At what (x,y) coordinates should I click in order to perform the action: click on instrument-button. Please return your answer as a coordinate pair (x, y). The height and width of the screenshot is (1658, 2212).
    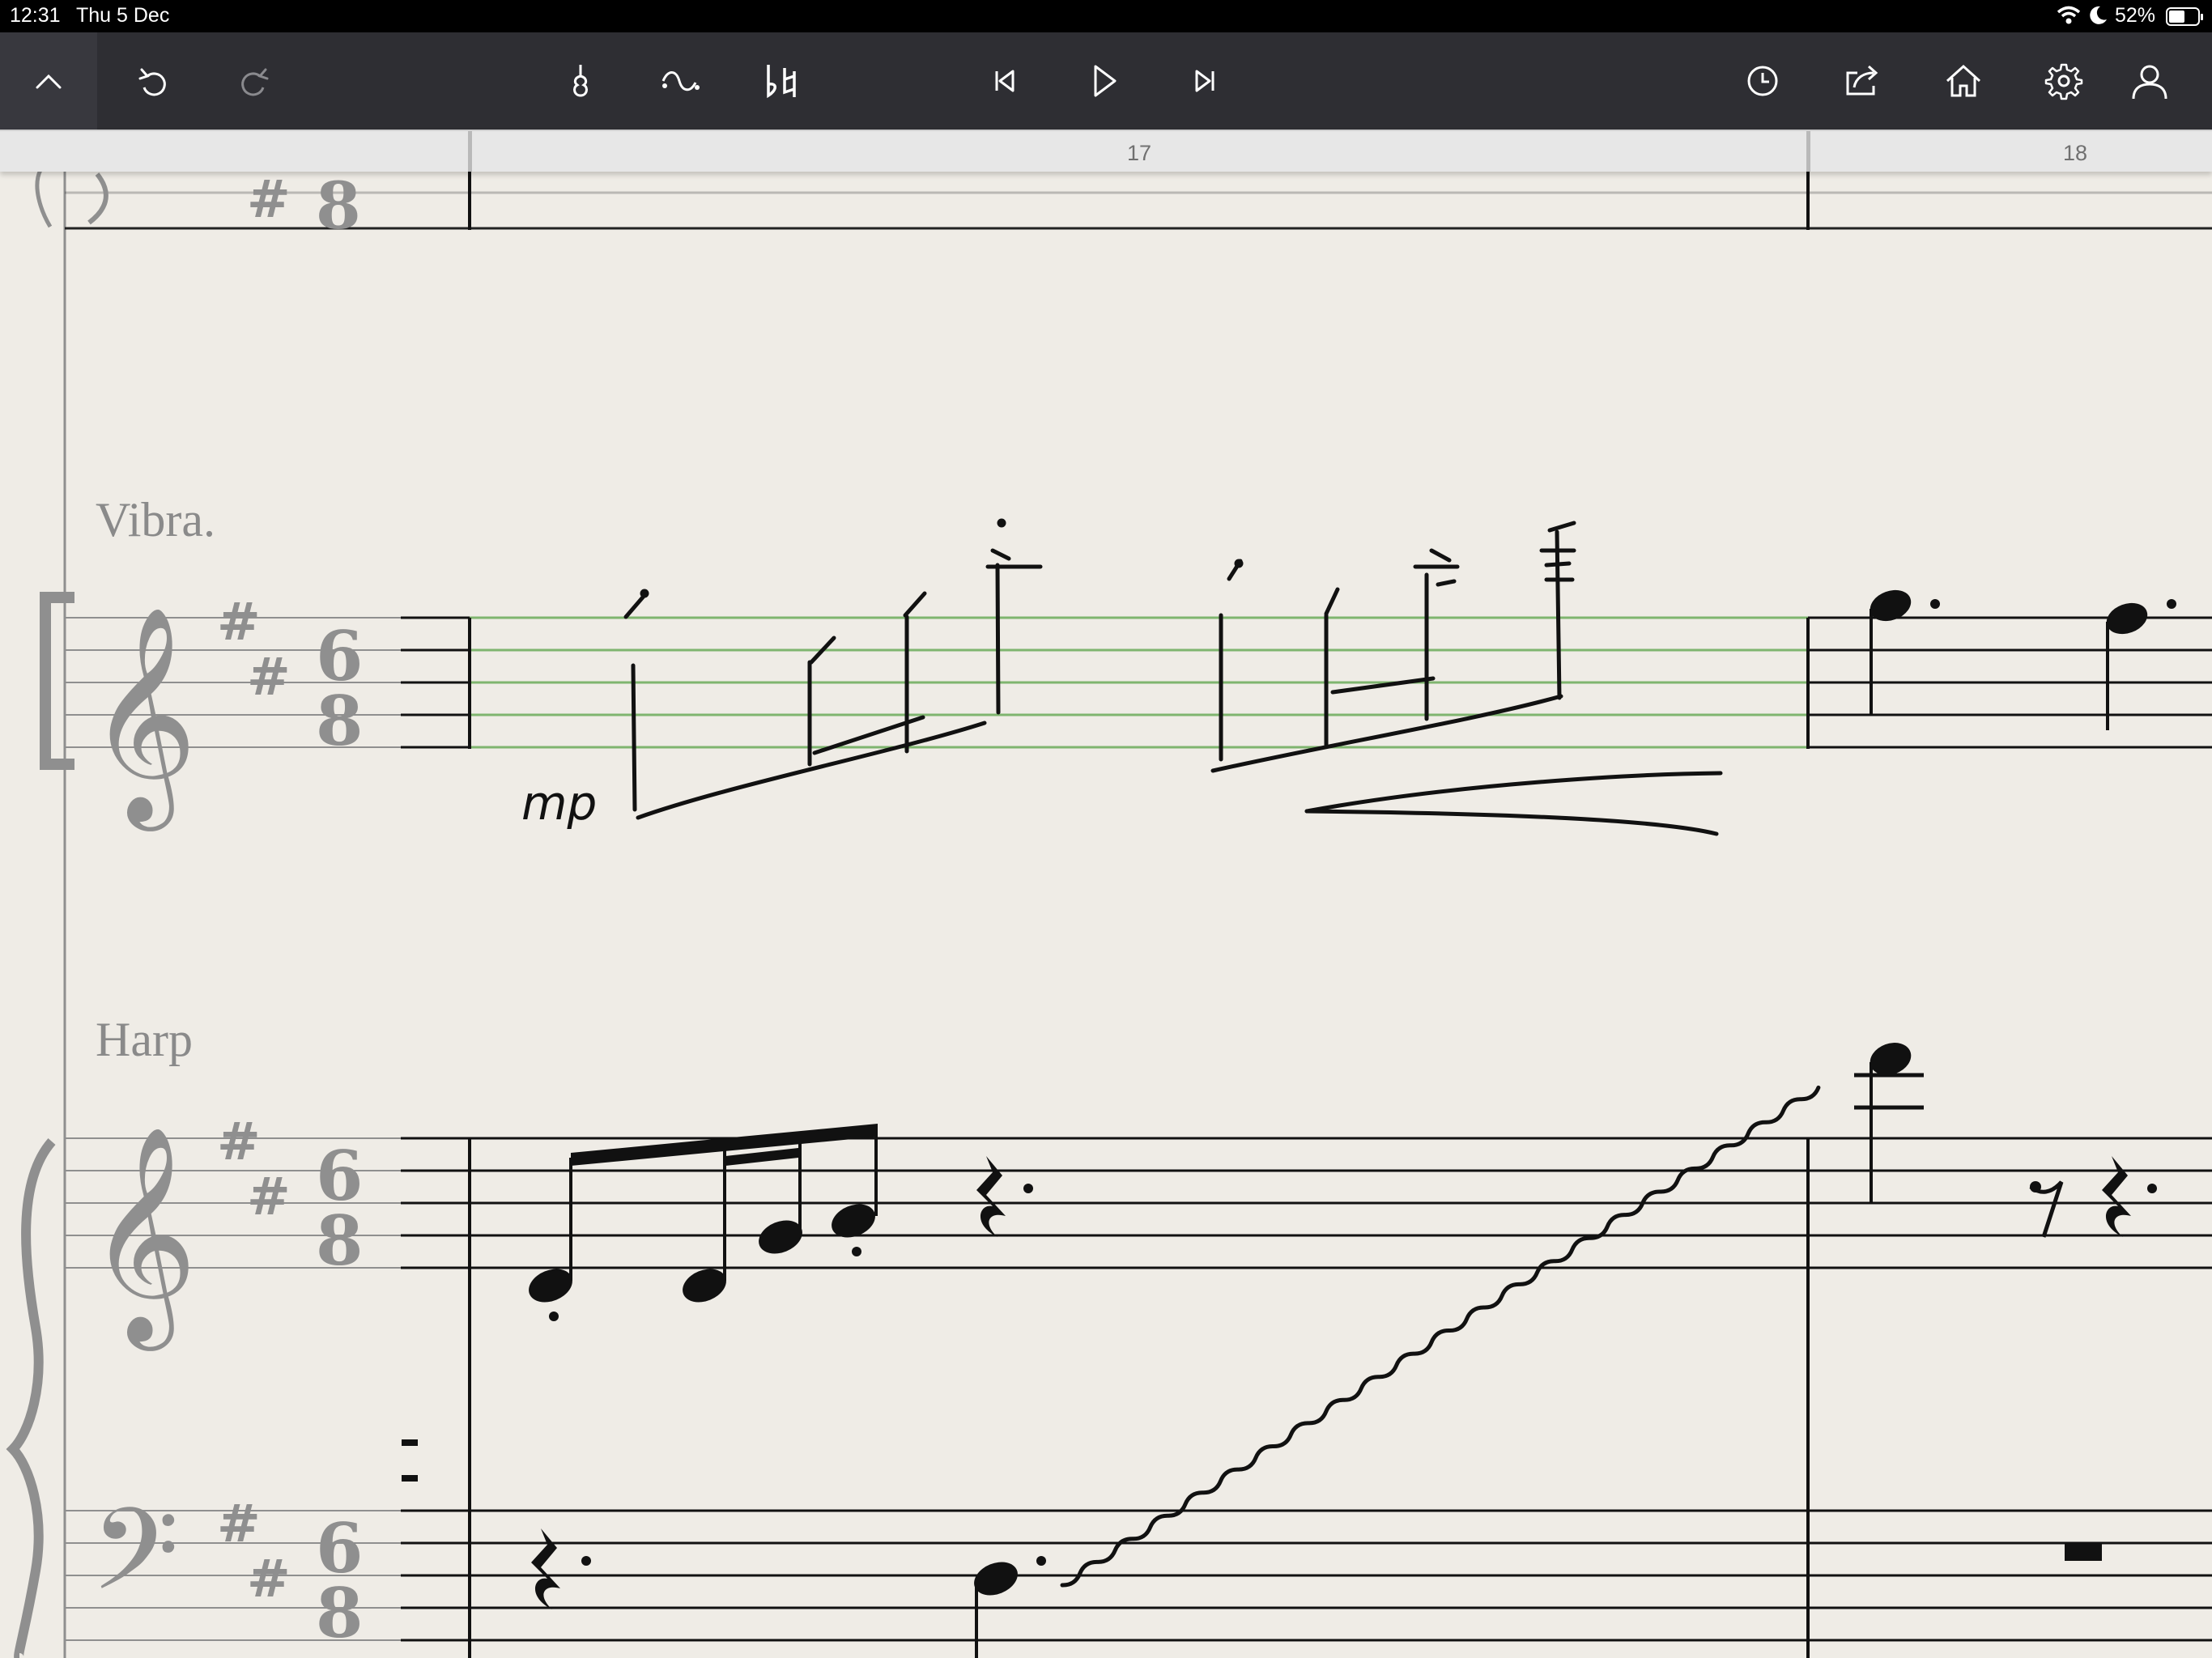
    Looking at the image, I should click on (581, 81).